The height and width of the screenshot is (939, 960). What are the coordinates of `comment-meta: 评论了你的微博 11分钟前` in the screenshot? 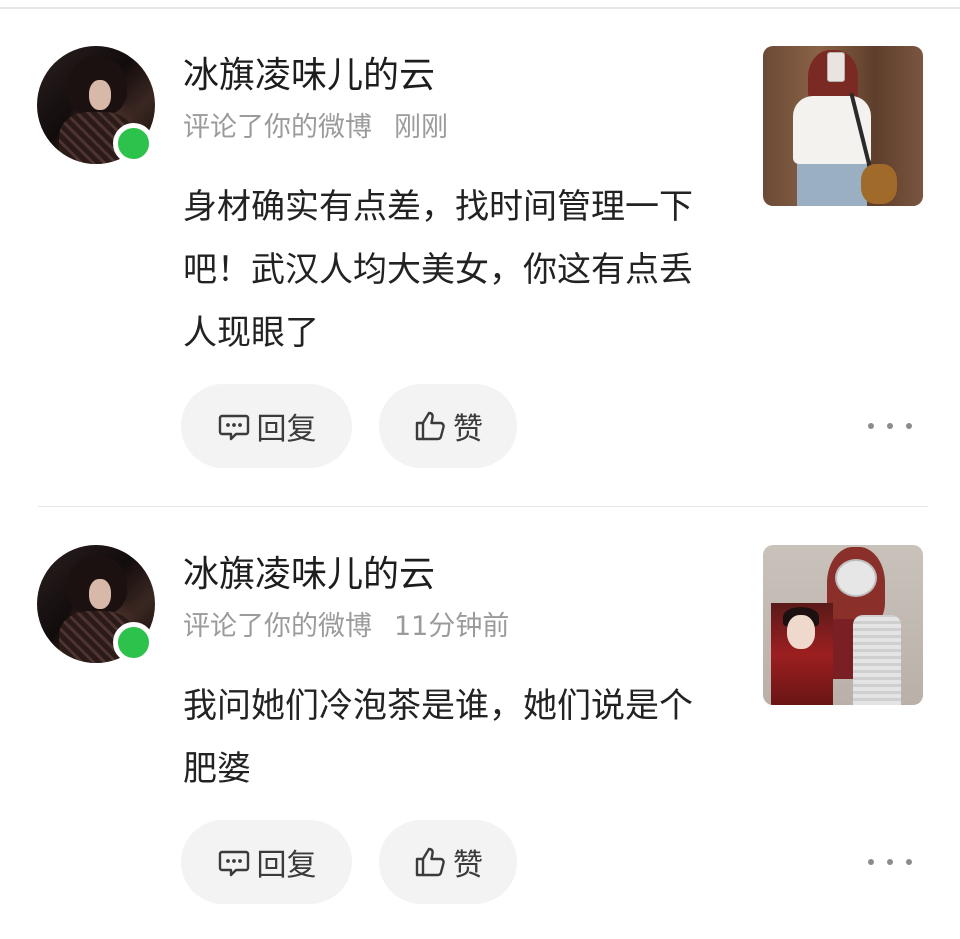 It's located at (346, 627).